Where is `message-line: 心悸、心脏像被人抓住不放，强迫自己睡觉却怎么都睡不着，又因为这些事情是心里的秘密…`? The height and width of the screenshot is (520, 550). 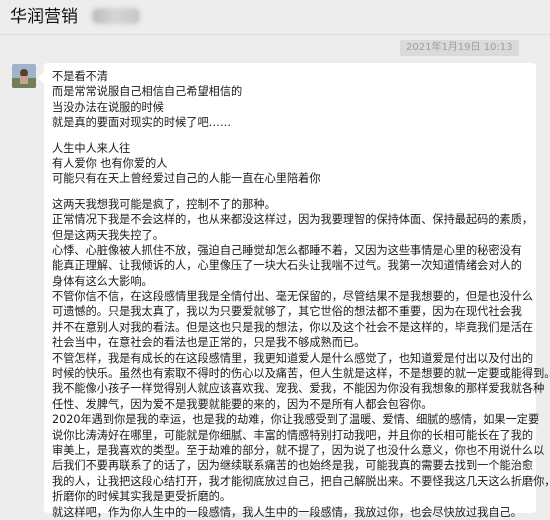
message-line: 心悸、心脏像被人抓住不放，强迫自己睡觉却怎么都睡不着，又因为这些事情是心里的秘密… is located at coordinates (287, 250).